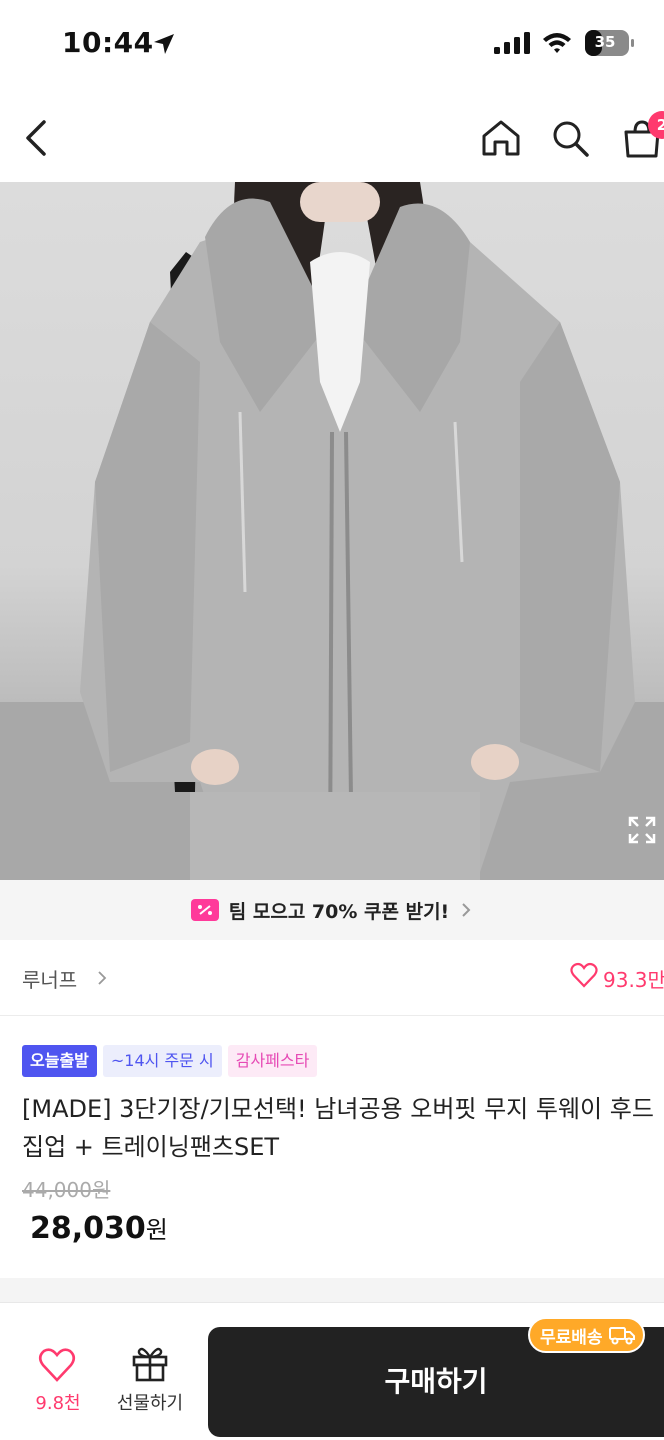  I want to click on truck-icon, so click(621, 1336).